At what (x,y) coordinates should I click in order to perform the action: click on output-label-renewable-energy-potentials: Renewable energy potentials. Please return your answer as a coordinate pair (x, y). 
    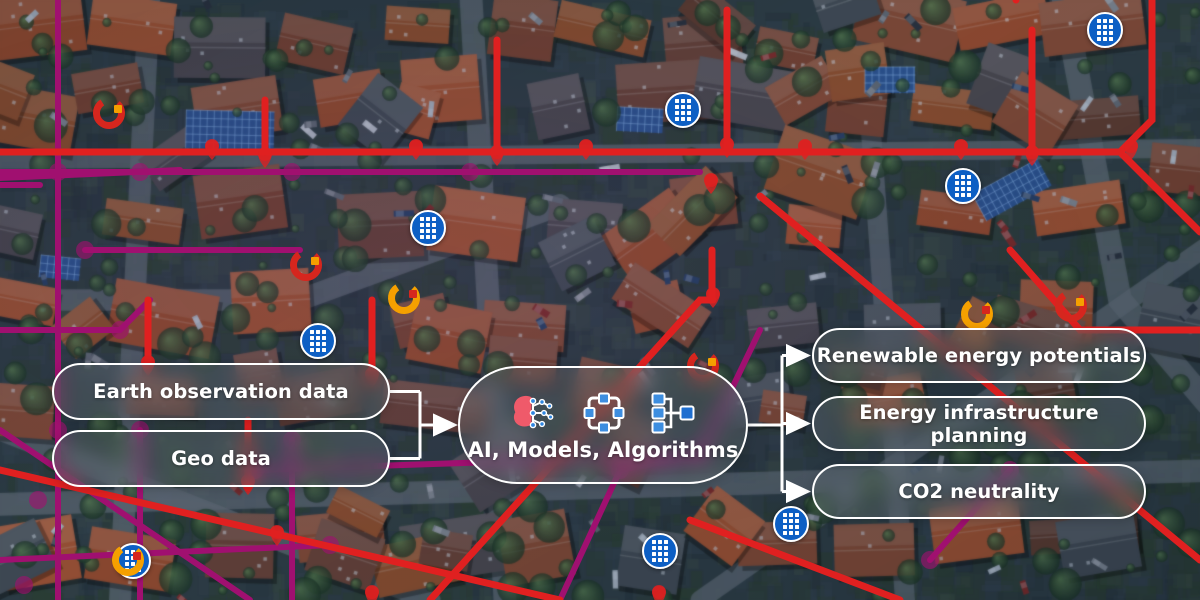
    Looking at the image, I should click on (979, 355).